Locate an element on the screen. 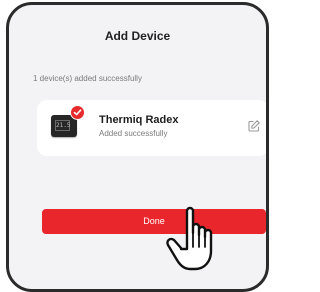  check-badge-icon is located at coordinates (77, 112).